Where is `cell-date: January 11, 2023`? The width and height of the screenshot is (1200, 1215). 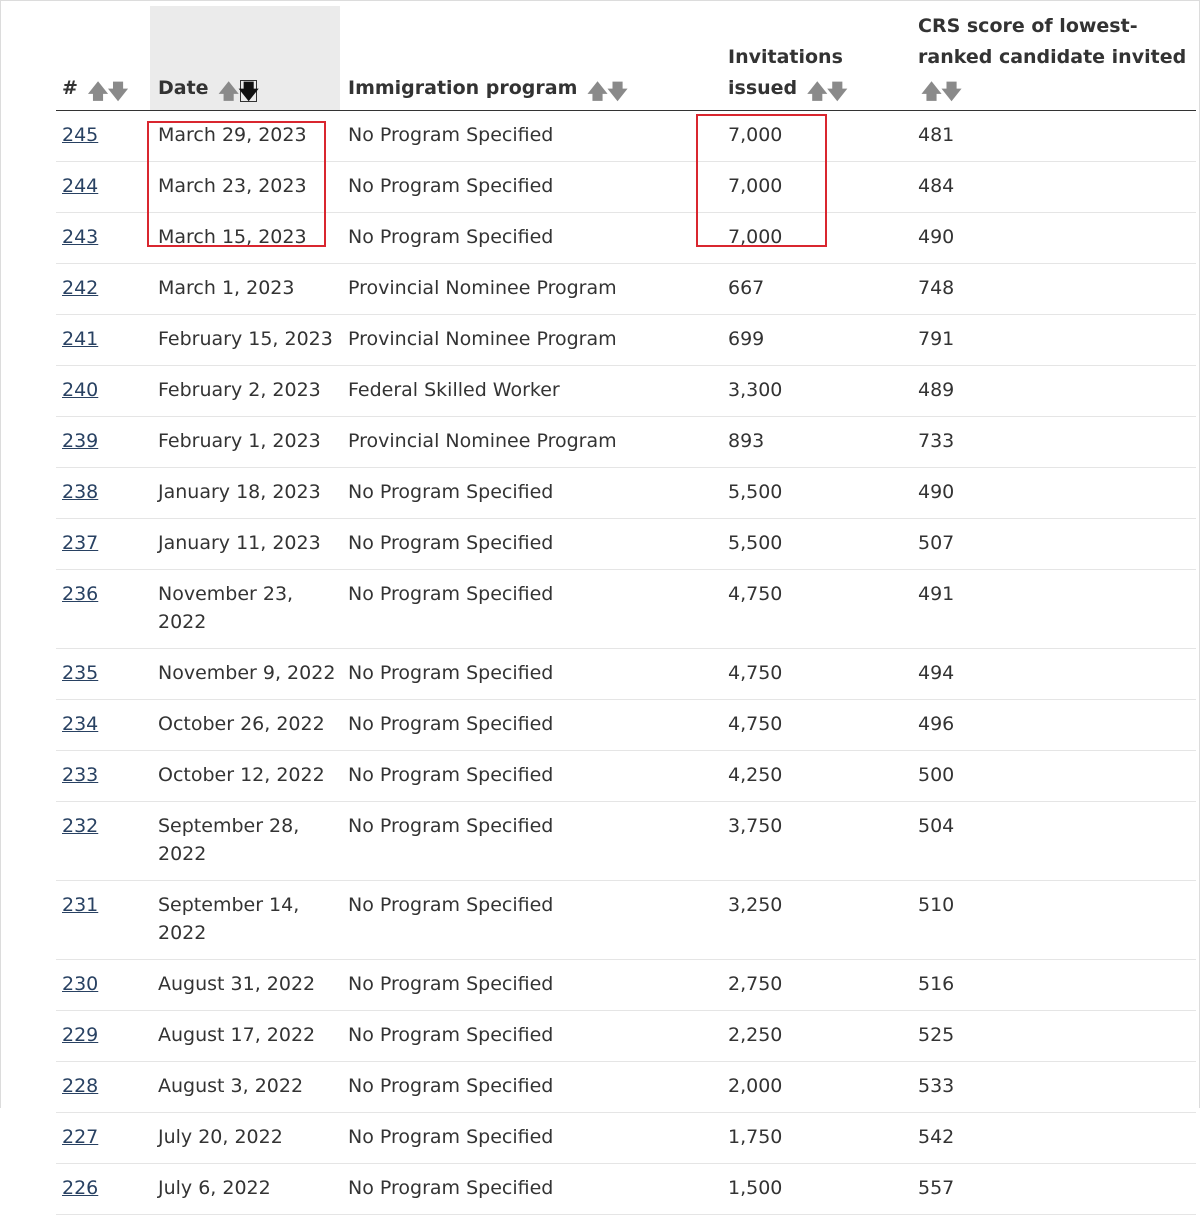
cell-date: January 11, 2023 is located at coordinates (245, 544).